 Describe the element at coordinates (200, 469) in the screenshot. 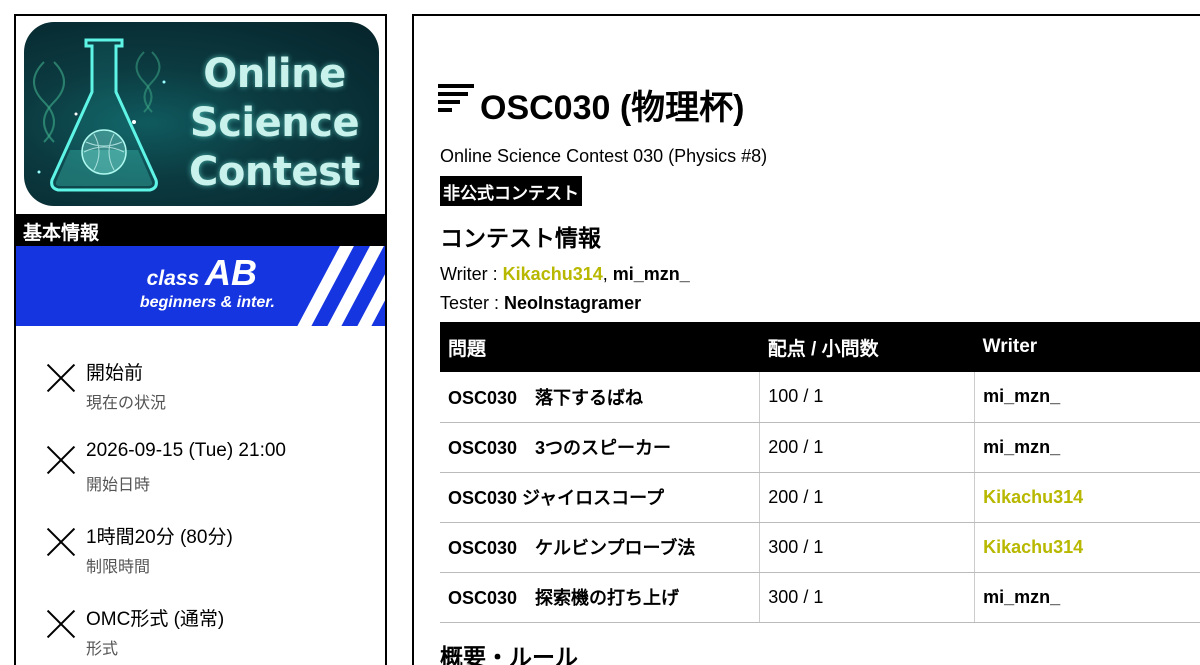

I see `info-item-start-time: 2026-09-15 (Tue) 21:00 開始日時` at that location.